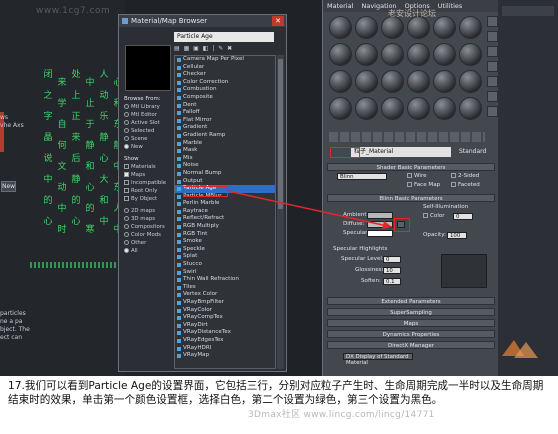 The height and width of the screenshot is (434, 558). Describe the element at coordinates (407, 71) in the screenshot. I see `sample-slots` at that location.